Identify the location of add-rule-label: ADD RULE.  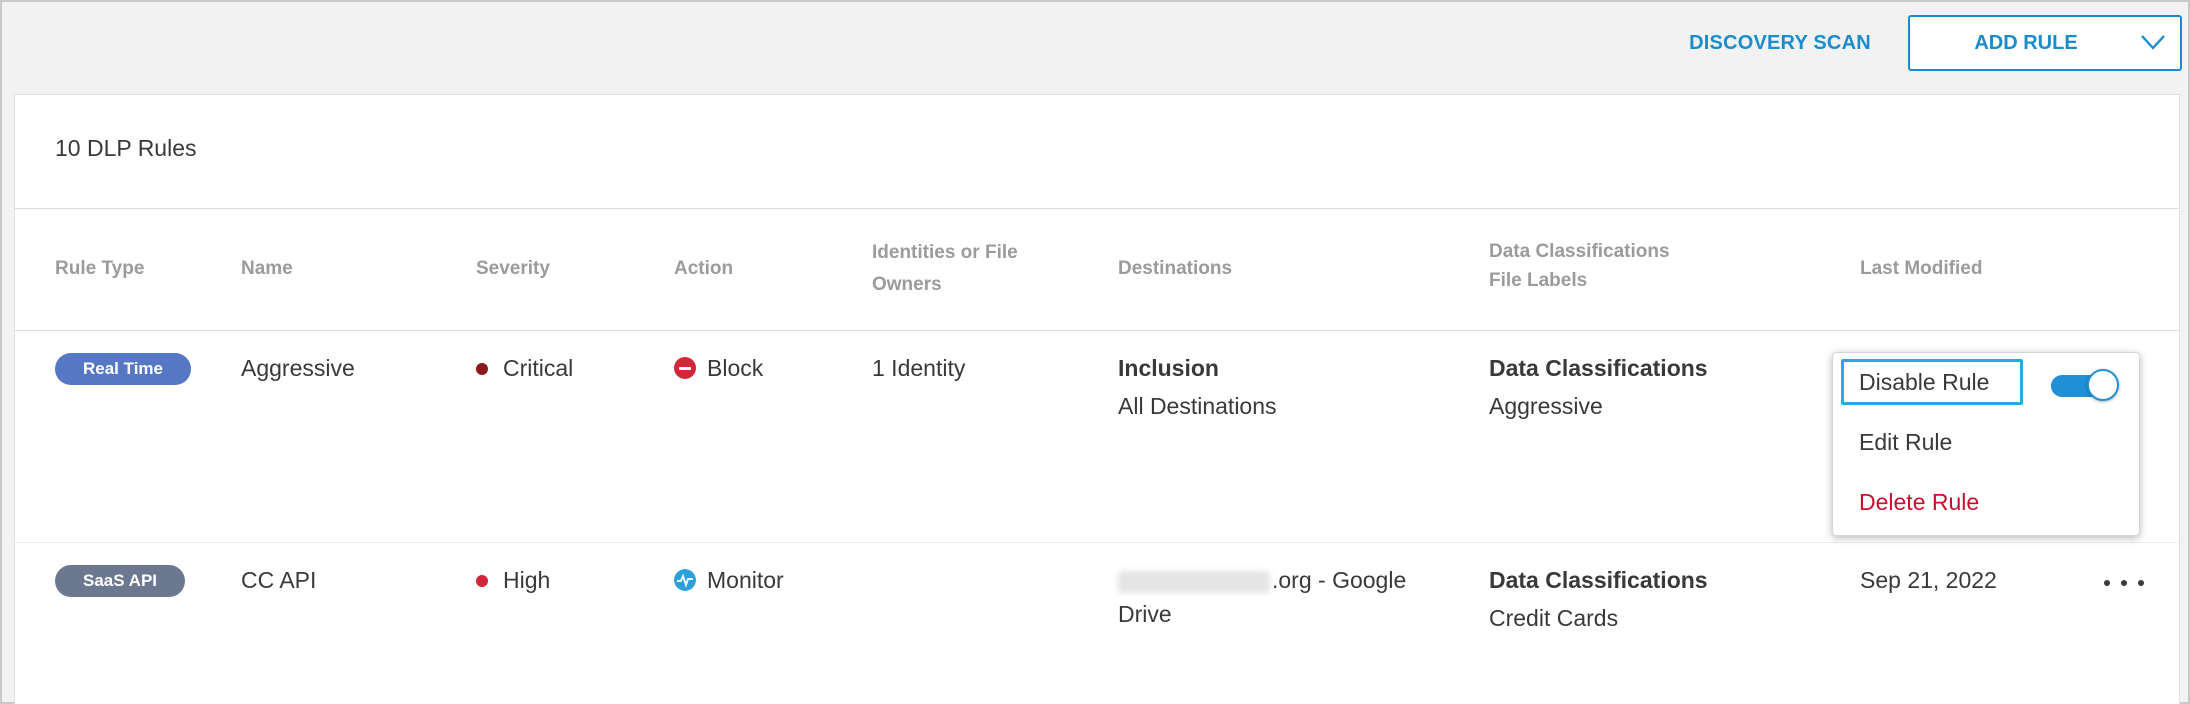
(2026, 43).